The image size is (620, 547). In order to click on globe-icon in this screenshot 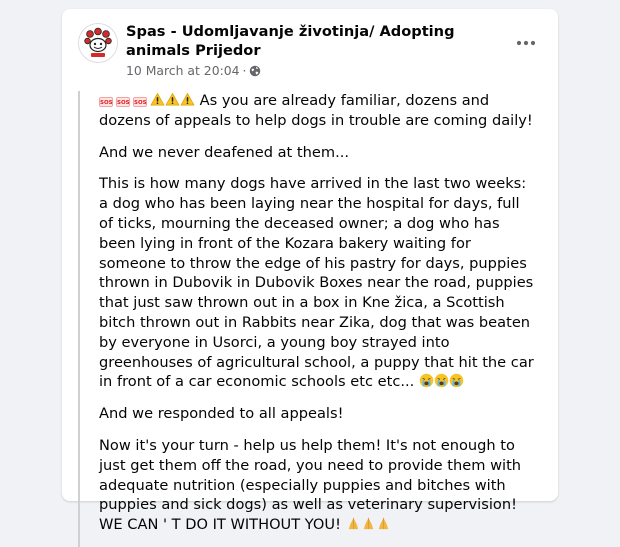, I will do `click(255, 71)`.